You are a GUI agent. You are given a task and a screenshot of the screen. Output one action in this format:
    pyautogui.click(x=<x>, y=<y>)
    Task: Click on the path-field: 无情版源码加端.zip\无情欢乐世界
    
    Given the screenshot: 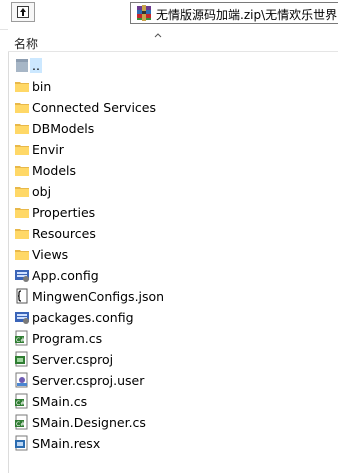 What is the action you would take?
    pyautogui.click(x=234, y=13)
    